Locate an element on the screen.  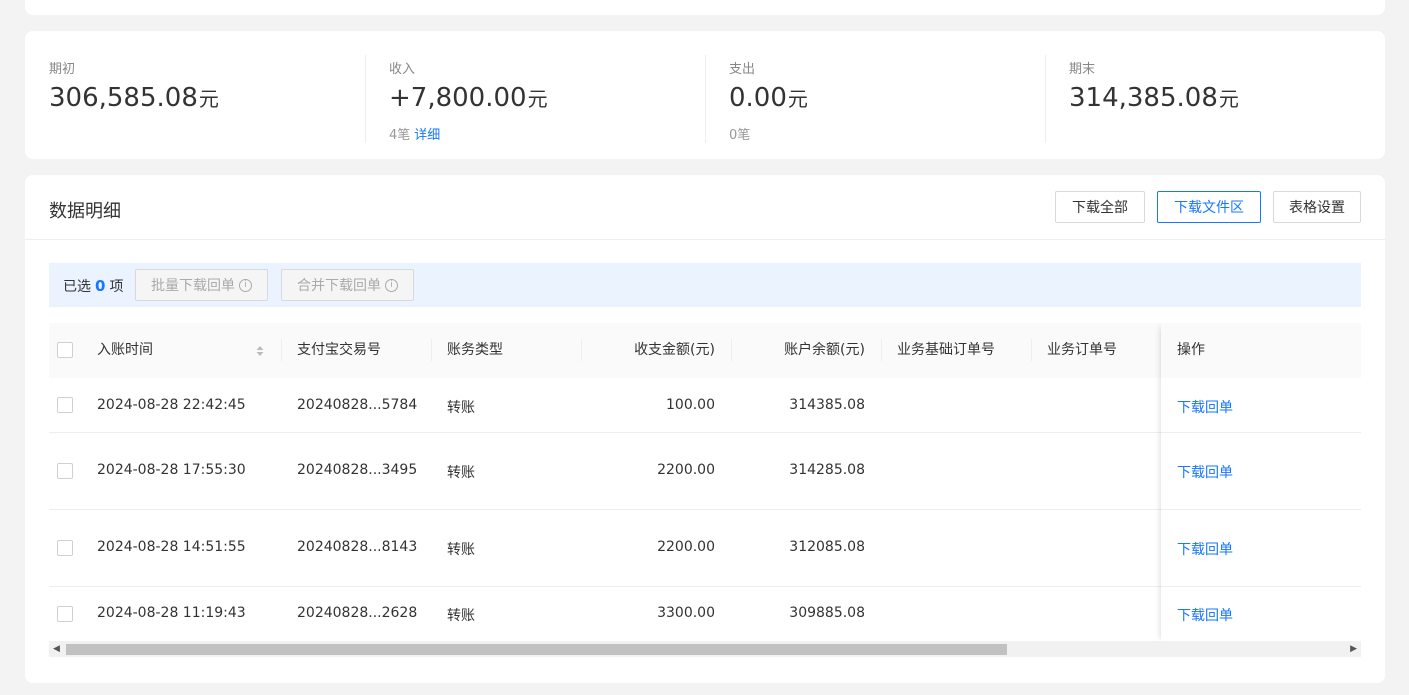
stat-label: 支出 is located at coordinates (742, 69).